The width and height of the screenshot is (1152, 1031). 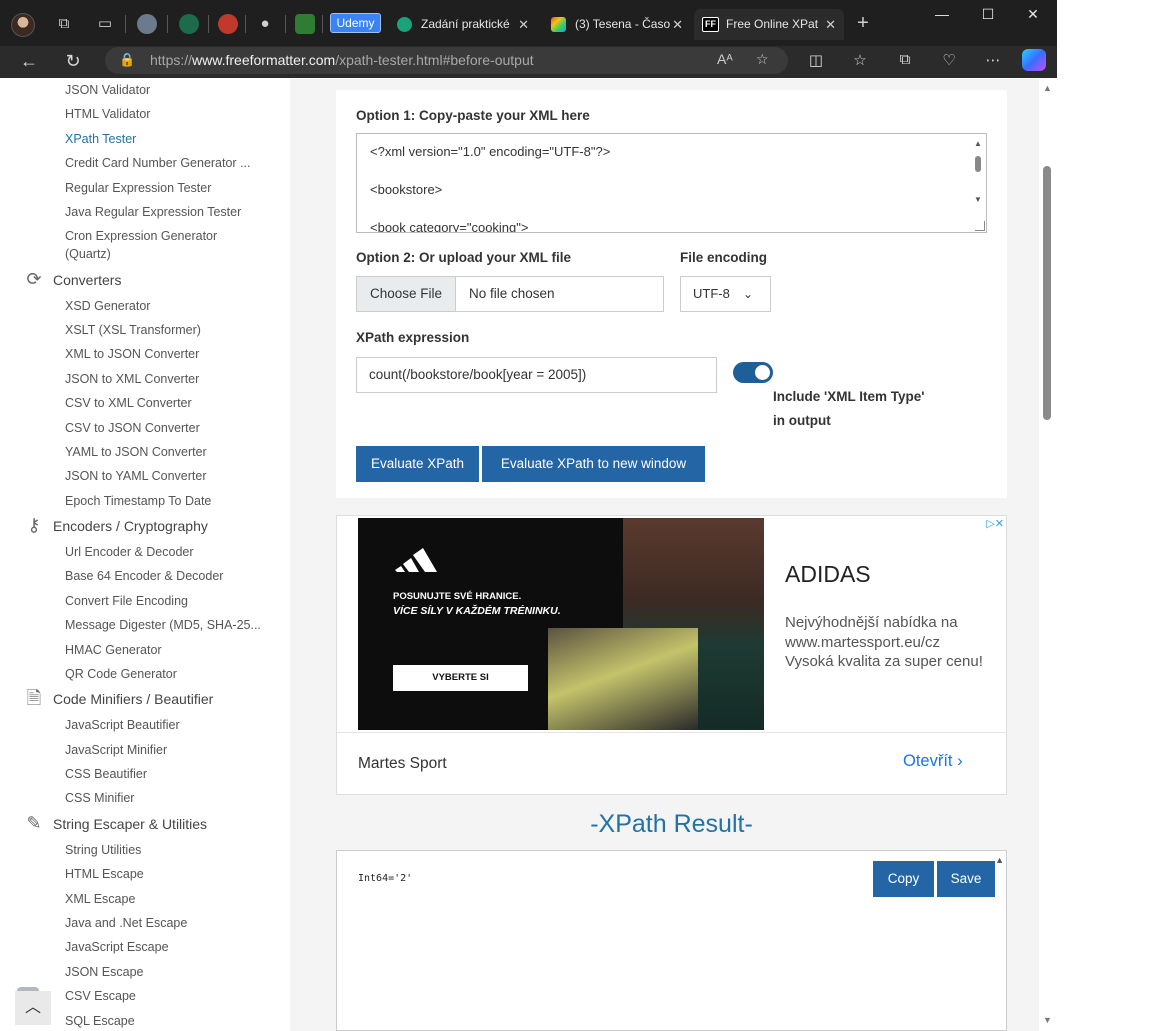 What do you see at coordinates (510, 294) in the screenshot?
I see `file-upload-input: Choose File No file chosen` at bounding box center [510, 294].